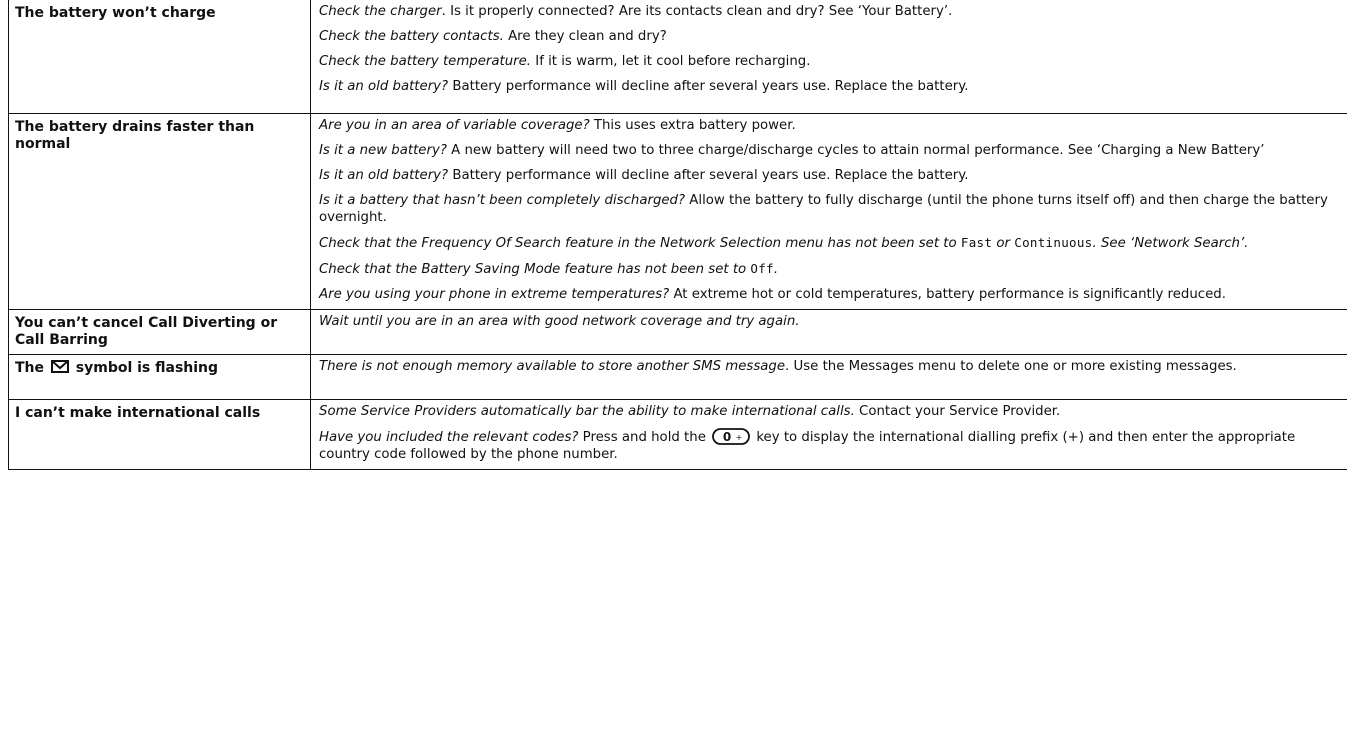  Describe the element at coordinates (159, 57) in the screenshot. I see `problem-cell: The battery won’t charge` at that location.